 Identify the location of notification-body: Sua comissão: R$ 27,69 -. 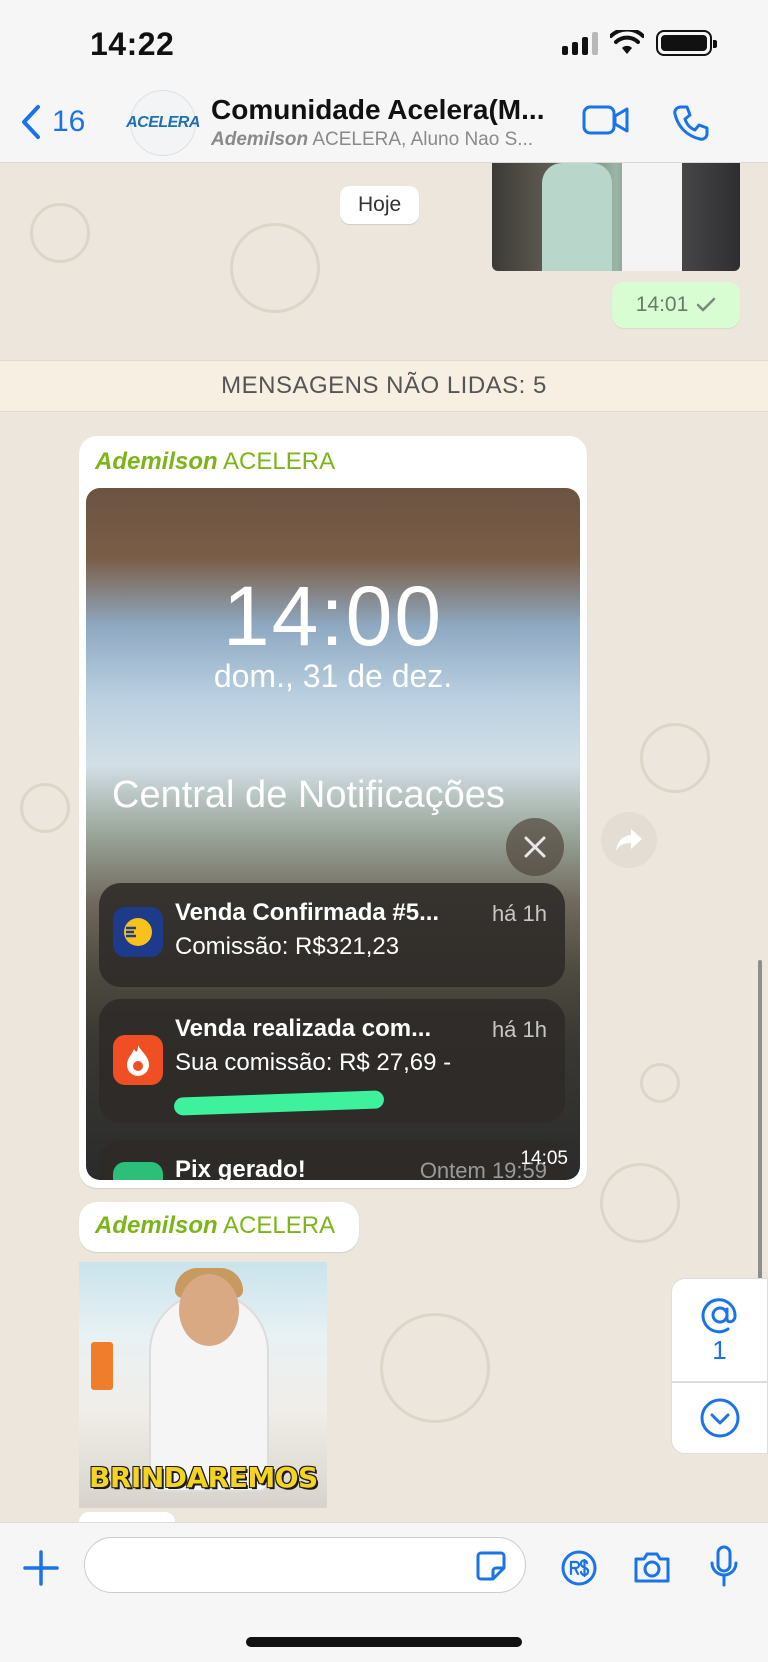
(313, 1062).